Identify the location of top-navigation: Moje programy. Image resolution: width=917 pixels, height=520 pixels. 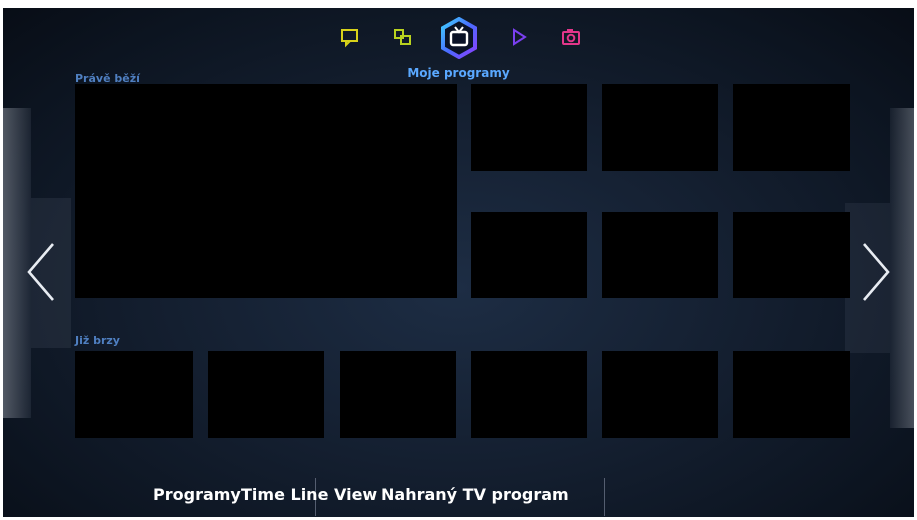
(458, 48).